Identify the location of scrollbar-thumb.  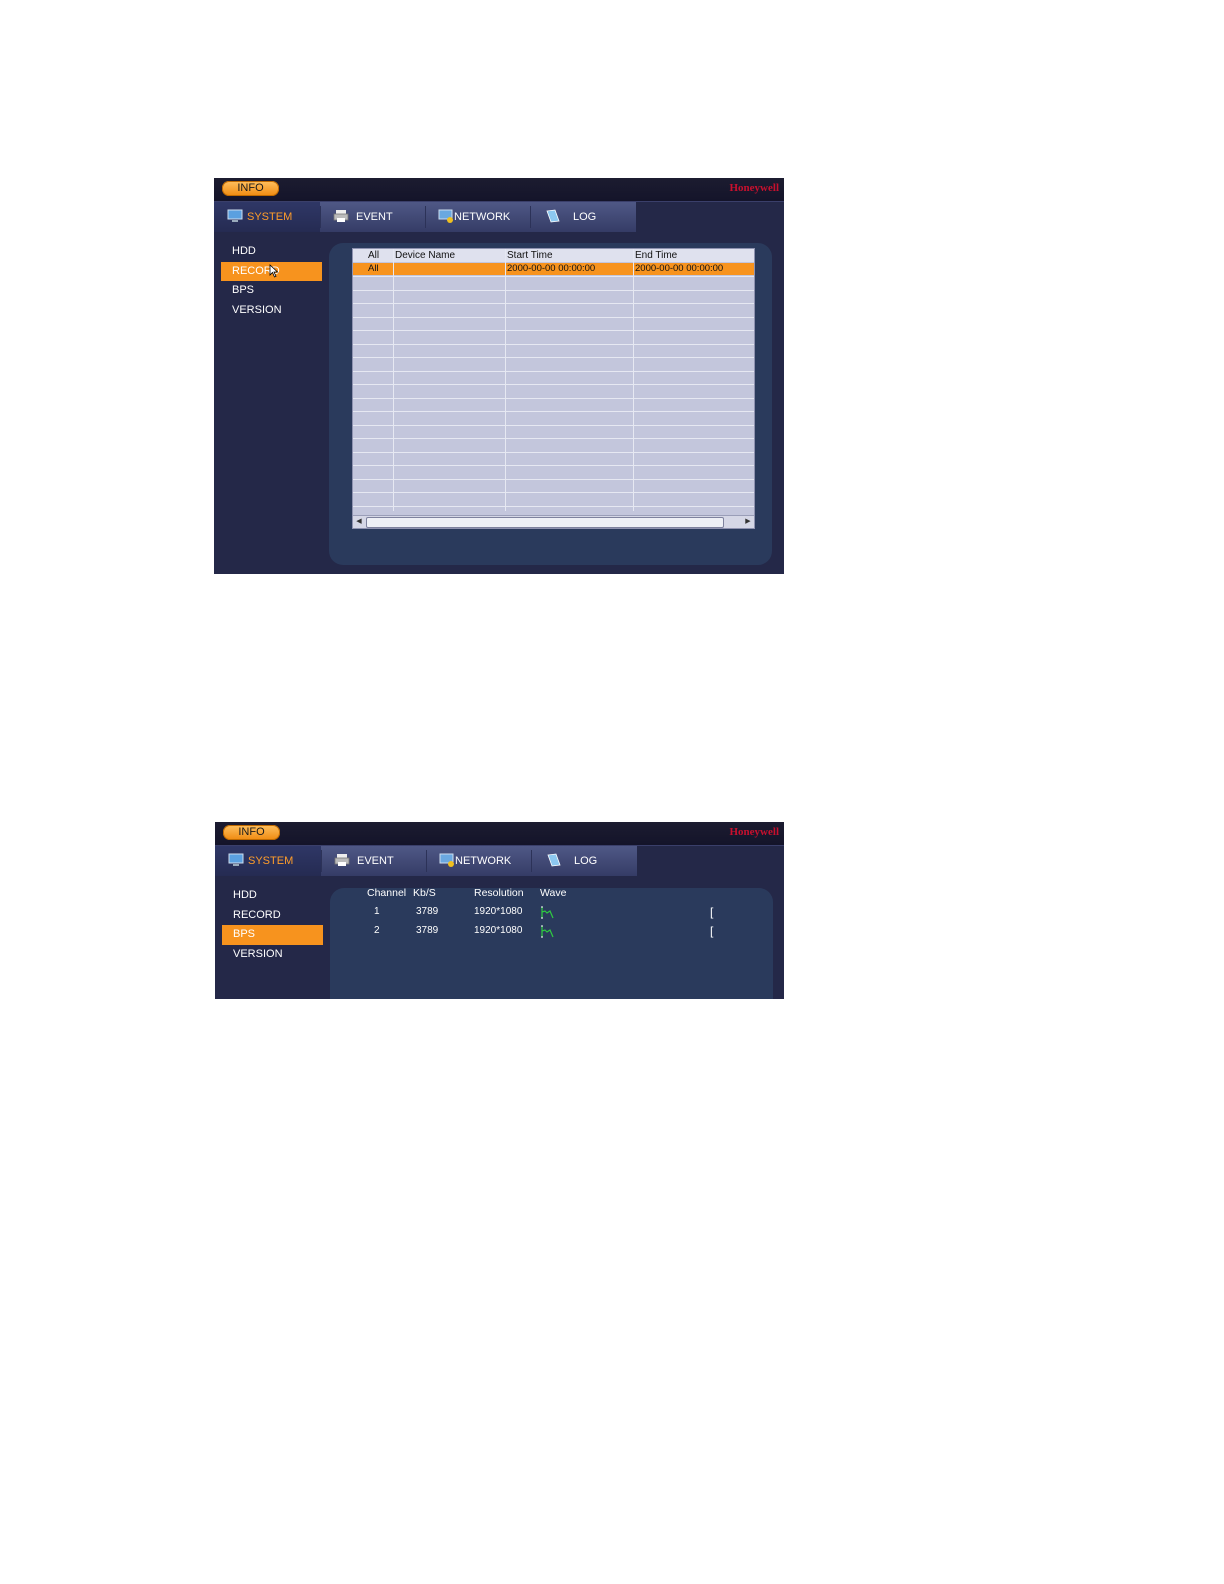
(545, 522).